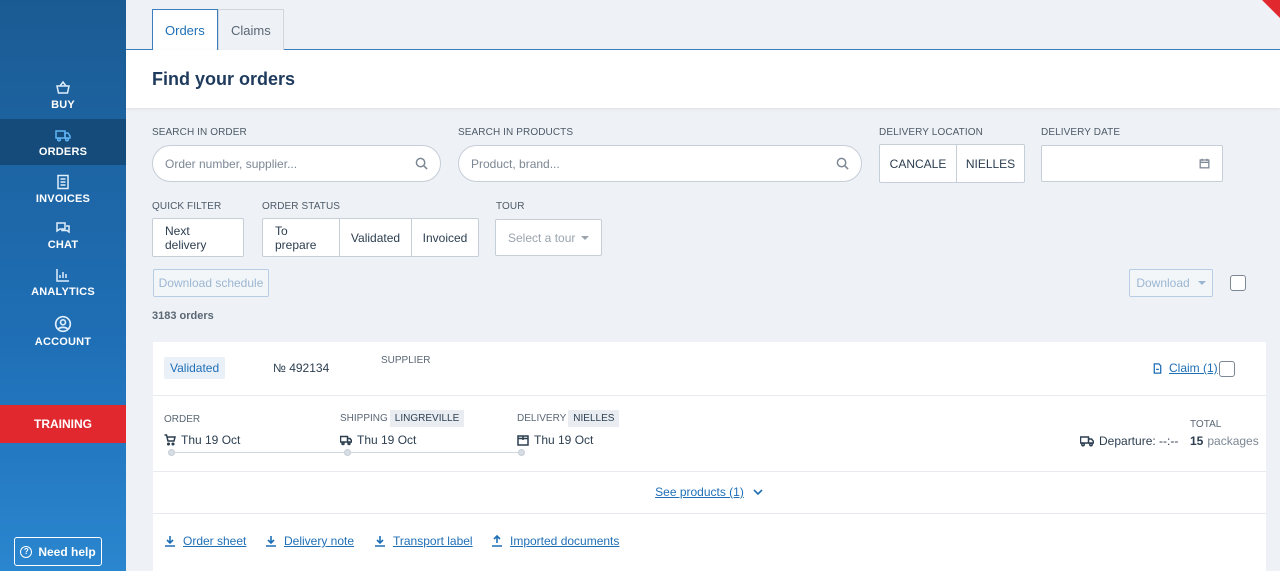 The height and width of the screenshot is (571, 1280). I want to click on status-option-validated: Validated, so click(376, 237).